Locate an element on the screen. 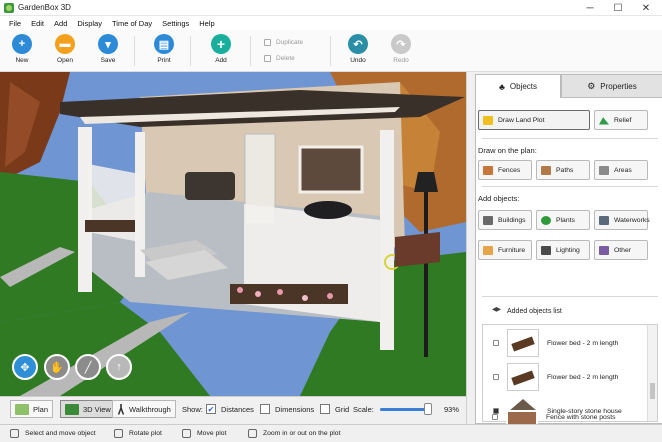  scrollbar-thumb is located at coordinates (652, 391).